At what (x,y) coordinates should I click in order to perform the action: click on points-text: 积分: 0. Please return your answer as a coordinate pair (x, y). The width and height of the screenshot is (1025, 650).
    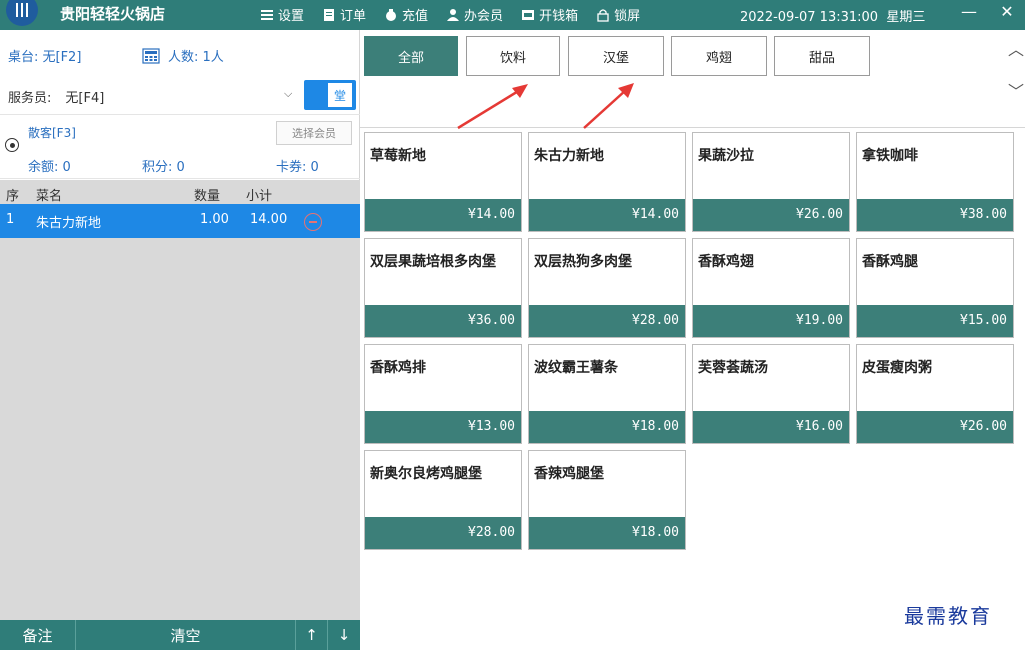
    Looking at the image, I should click on (163, 167).